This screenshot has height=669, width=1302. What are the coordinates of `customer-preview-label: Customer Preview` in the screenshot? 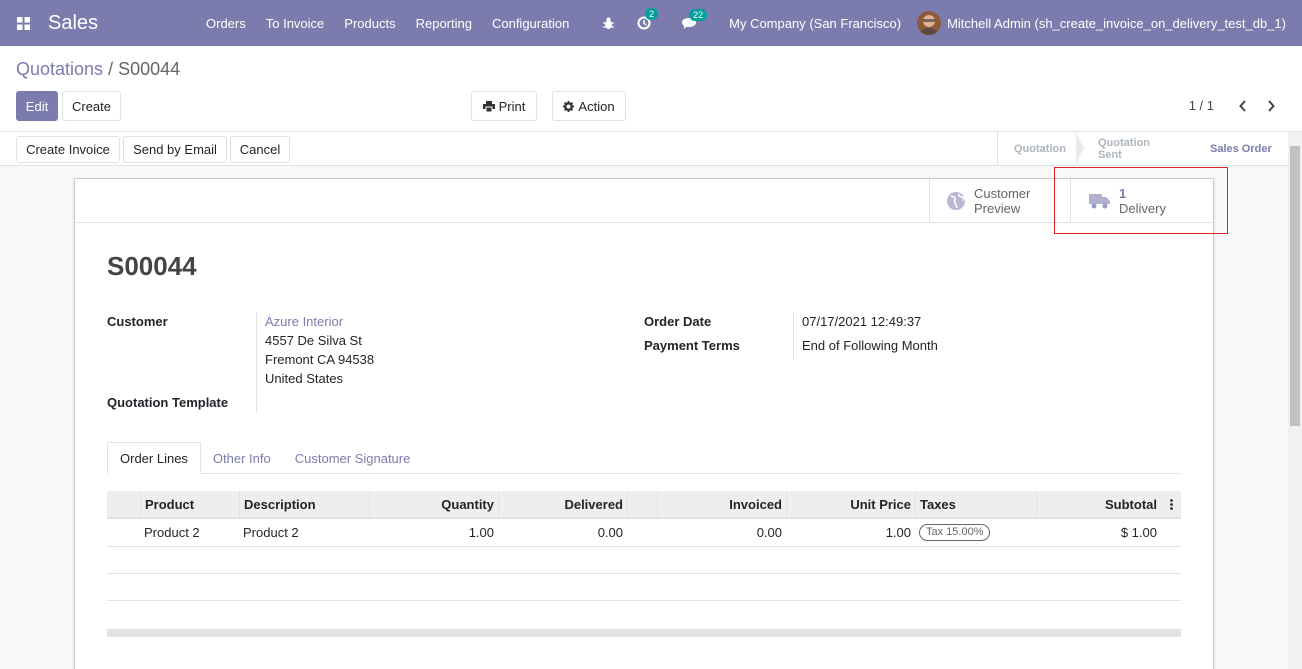 It's located at (1002, 201).